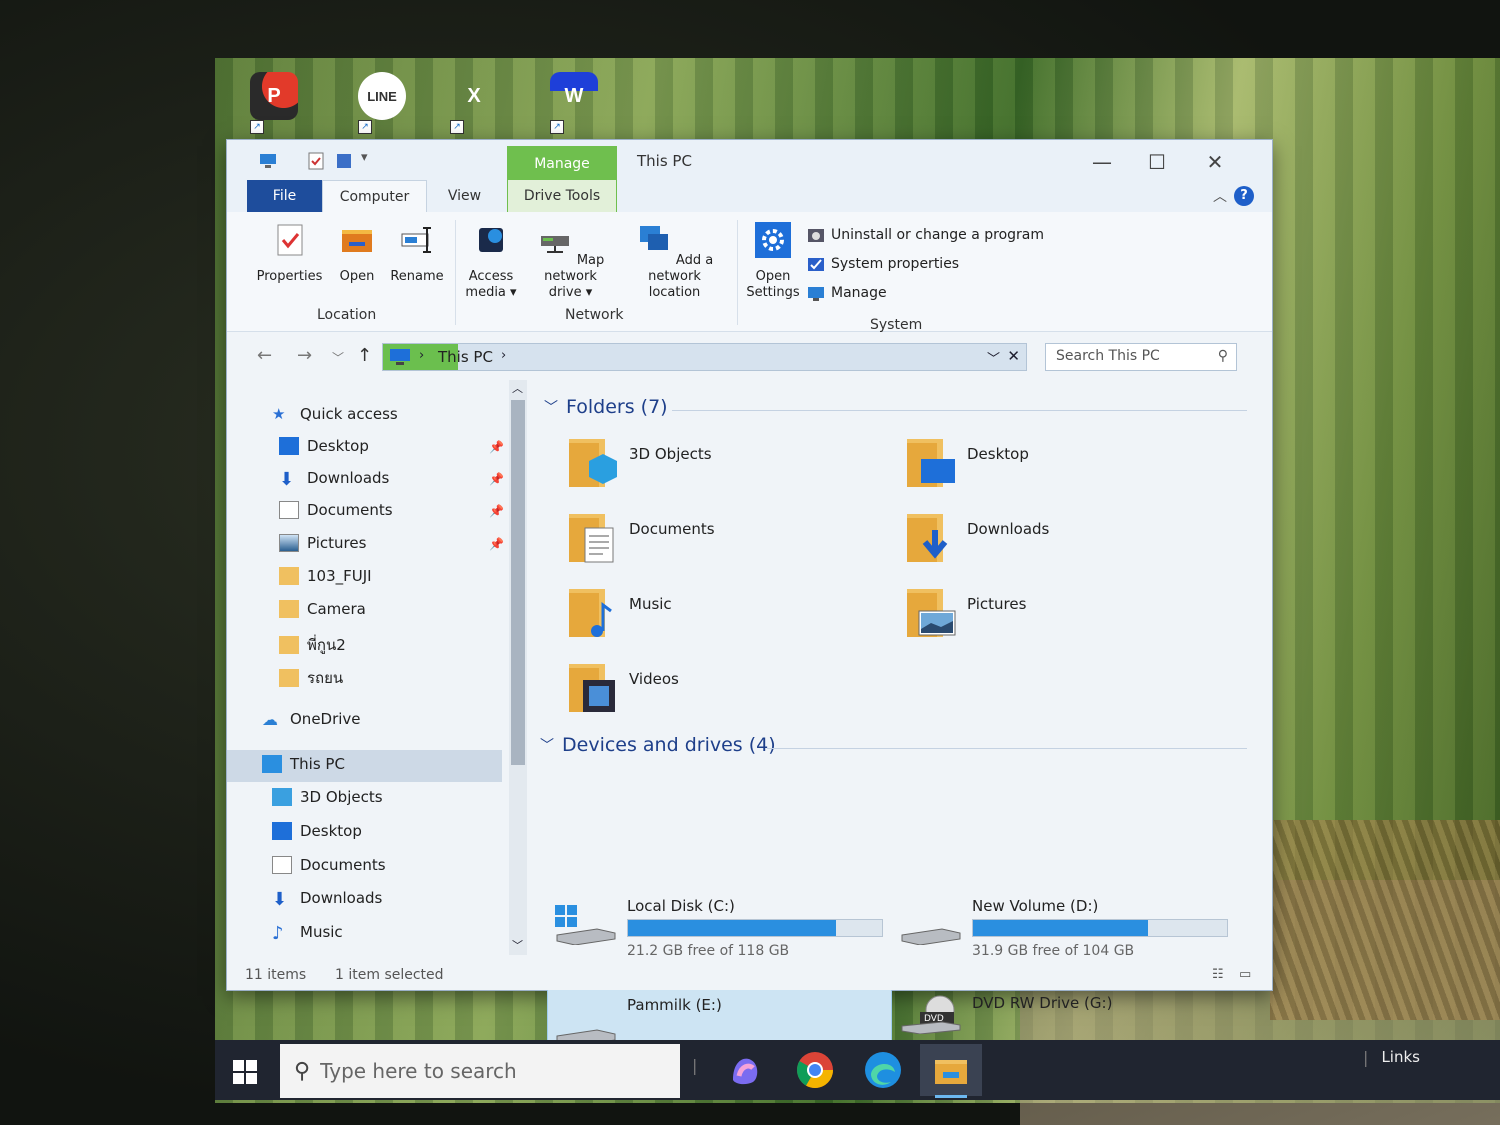 The image size is (1500, 1125). What do you see at coordinates (1157, 162) in the screenshot?
I see `maximize-button: ☐` at bounding box center [1157, 162].